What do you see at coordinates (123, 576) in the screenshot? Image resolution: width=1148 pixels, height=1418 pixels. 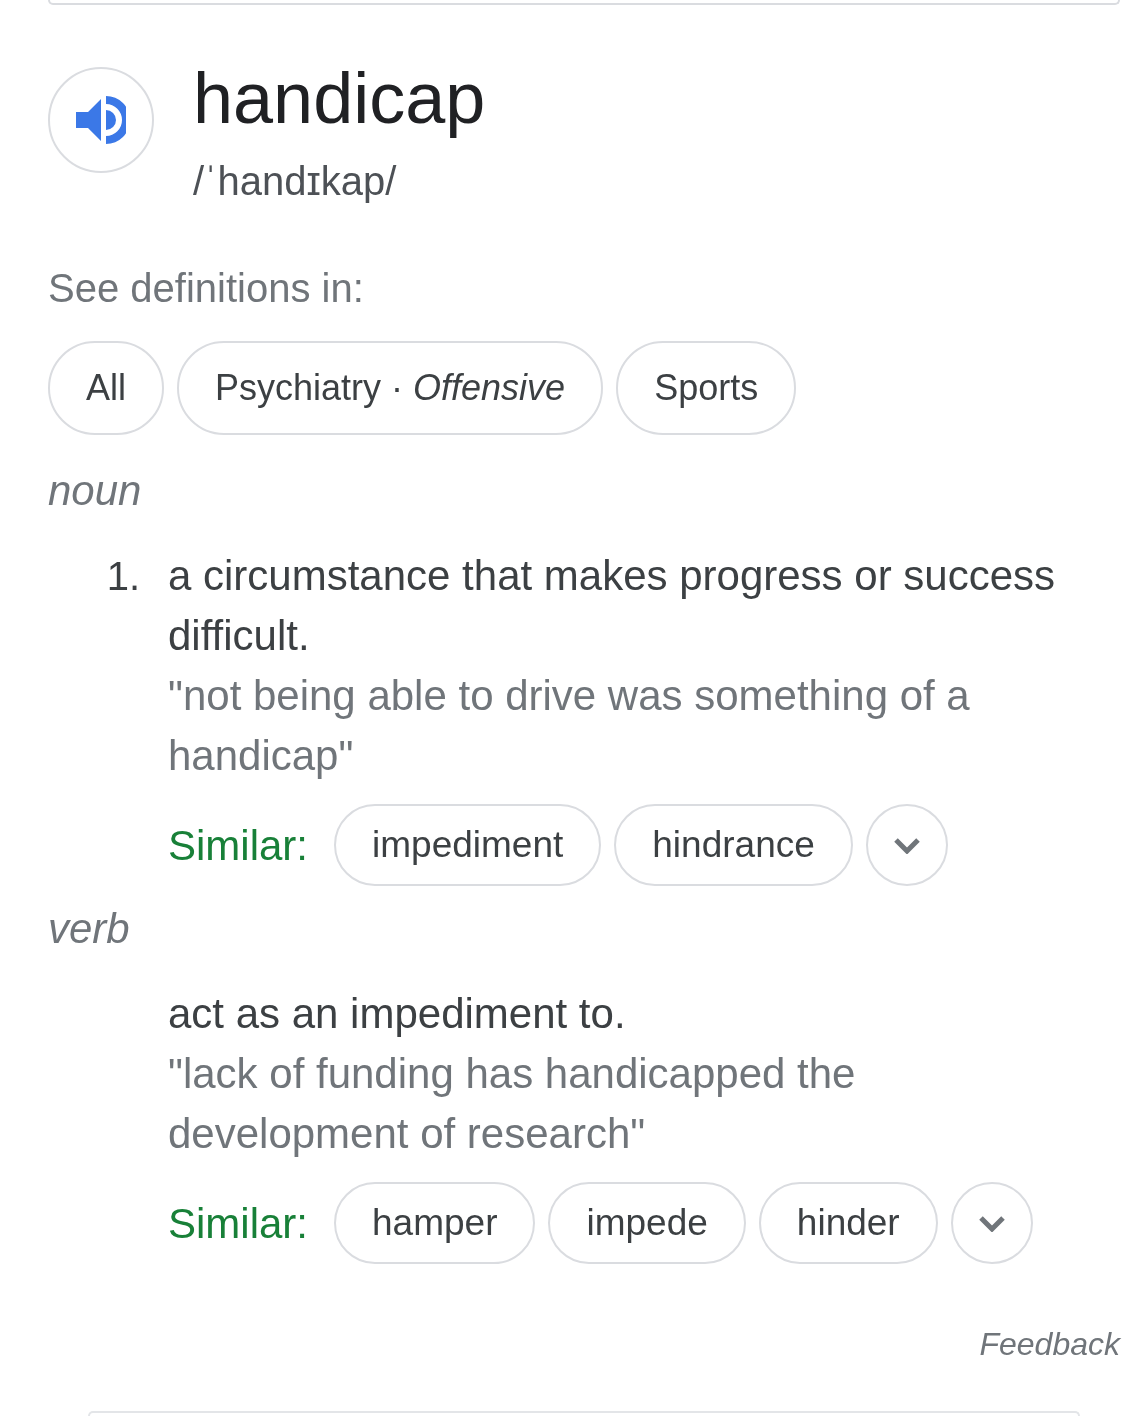 I see `definition-number: 1.` at bounding box center [123, 576].